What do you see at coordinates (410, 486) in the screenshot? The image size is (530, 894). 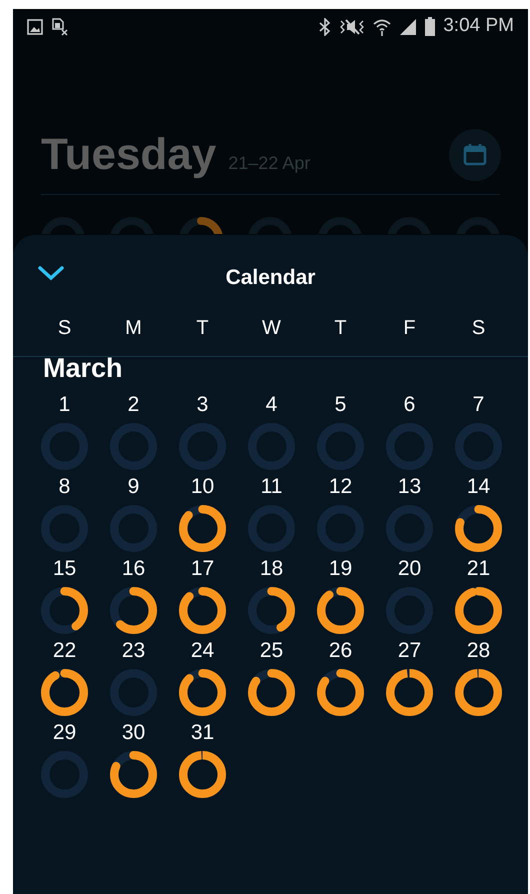 I see `day-number: 13` at bounding box center [410, 486].